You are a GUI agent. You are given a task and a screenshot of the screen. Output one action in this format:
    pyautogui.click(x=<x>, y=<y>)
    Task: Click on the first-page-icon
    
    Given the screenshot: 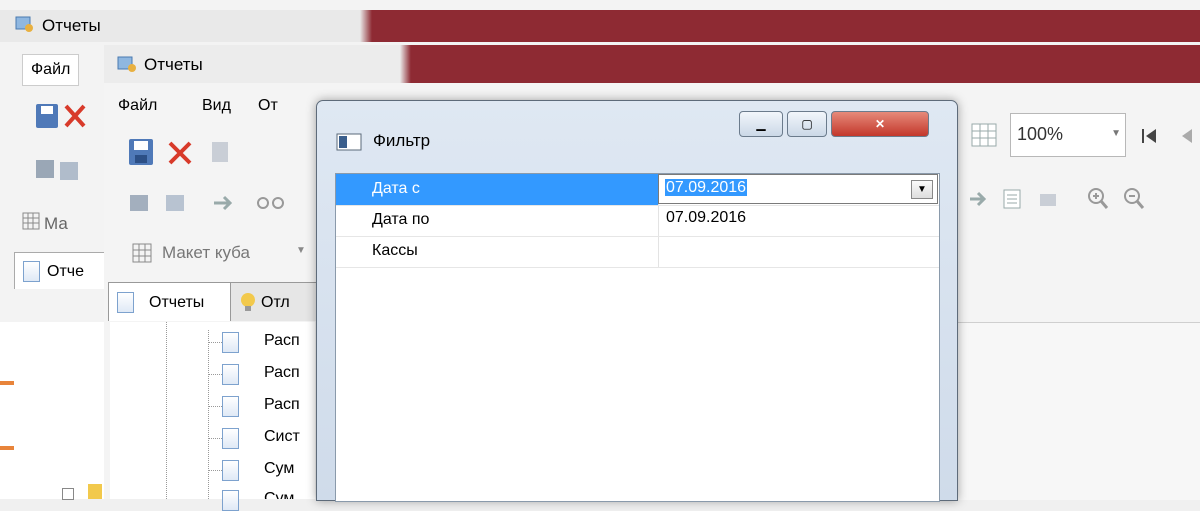 What is the action you would take?
    pyautogui.click(x=1149, y=136)
    